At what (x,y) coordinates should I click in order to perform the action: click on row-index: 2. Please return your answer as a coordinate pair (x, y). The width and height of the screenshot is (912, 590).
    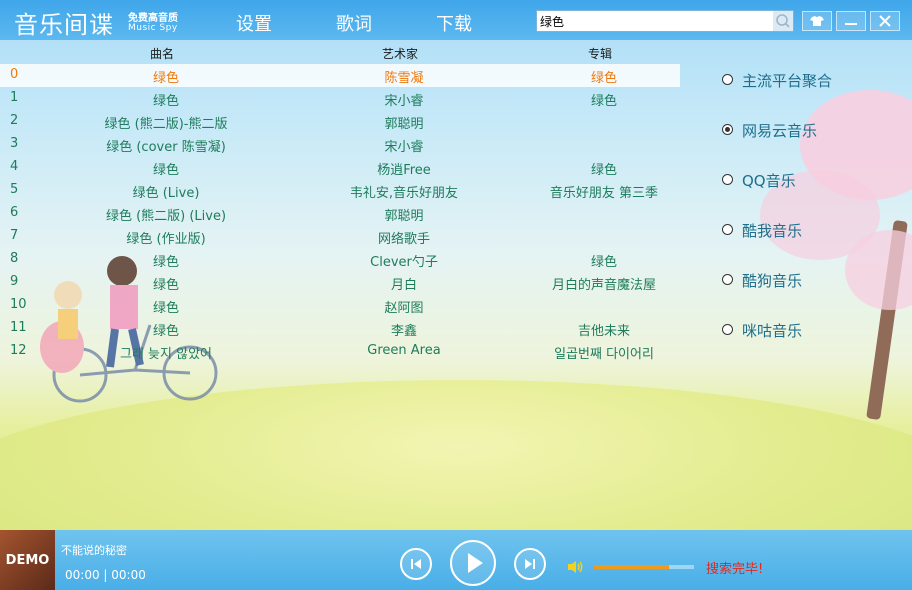
    Looking at the image, I should click on (14, 120).